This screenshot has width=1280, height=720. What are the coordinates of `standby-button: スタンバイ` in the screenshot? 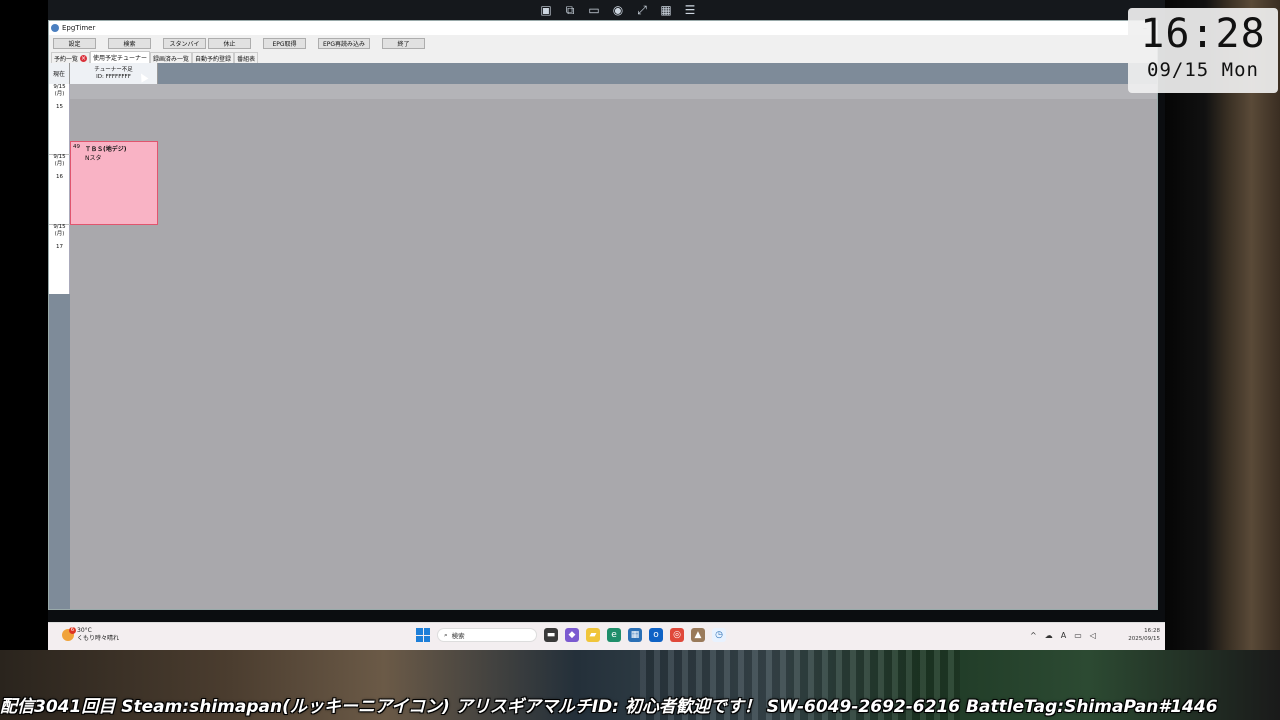 It's located at (184, 43).